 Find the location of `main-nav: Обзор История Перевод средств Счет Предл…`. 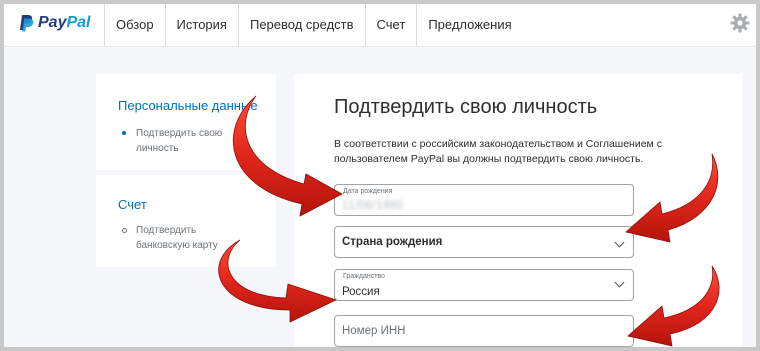

main-nav: Обзор История Перевод средств Счет Предл… is located at coordinates (313, 25).